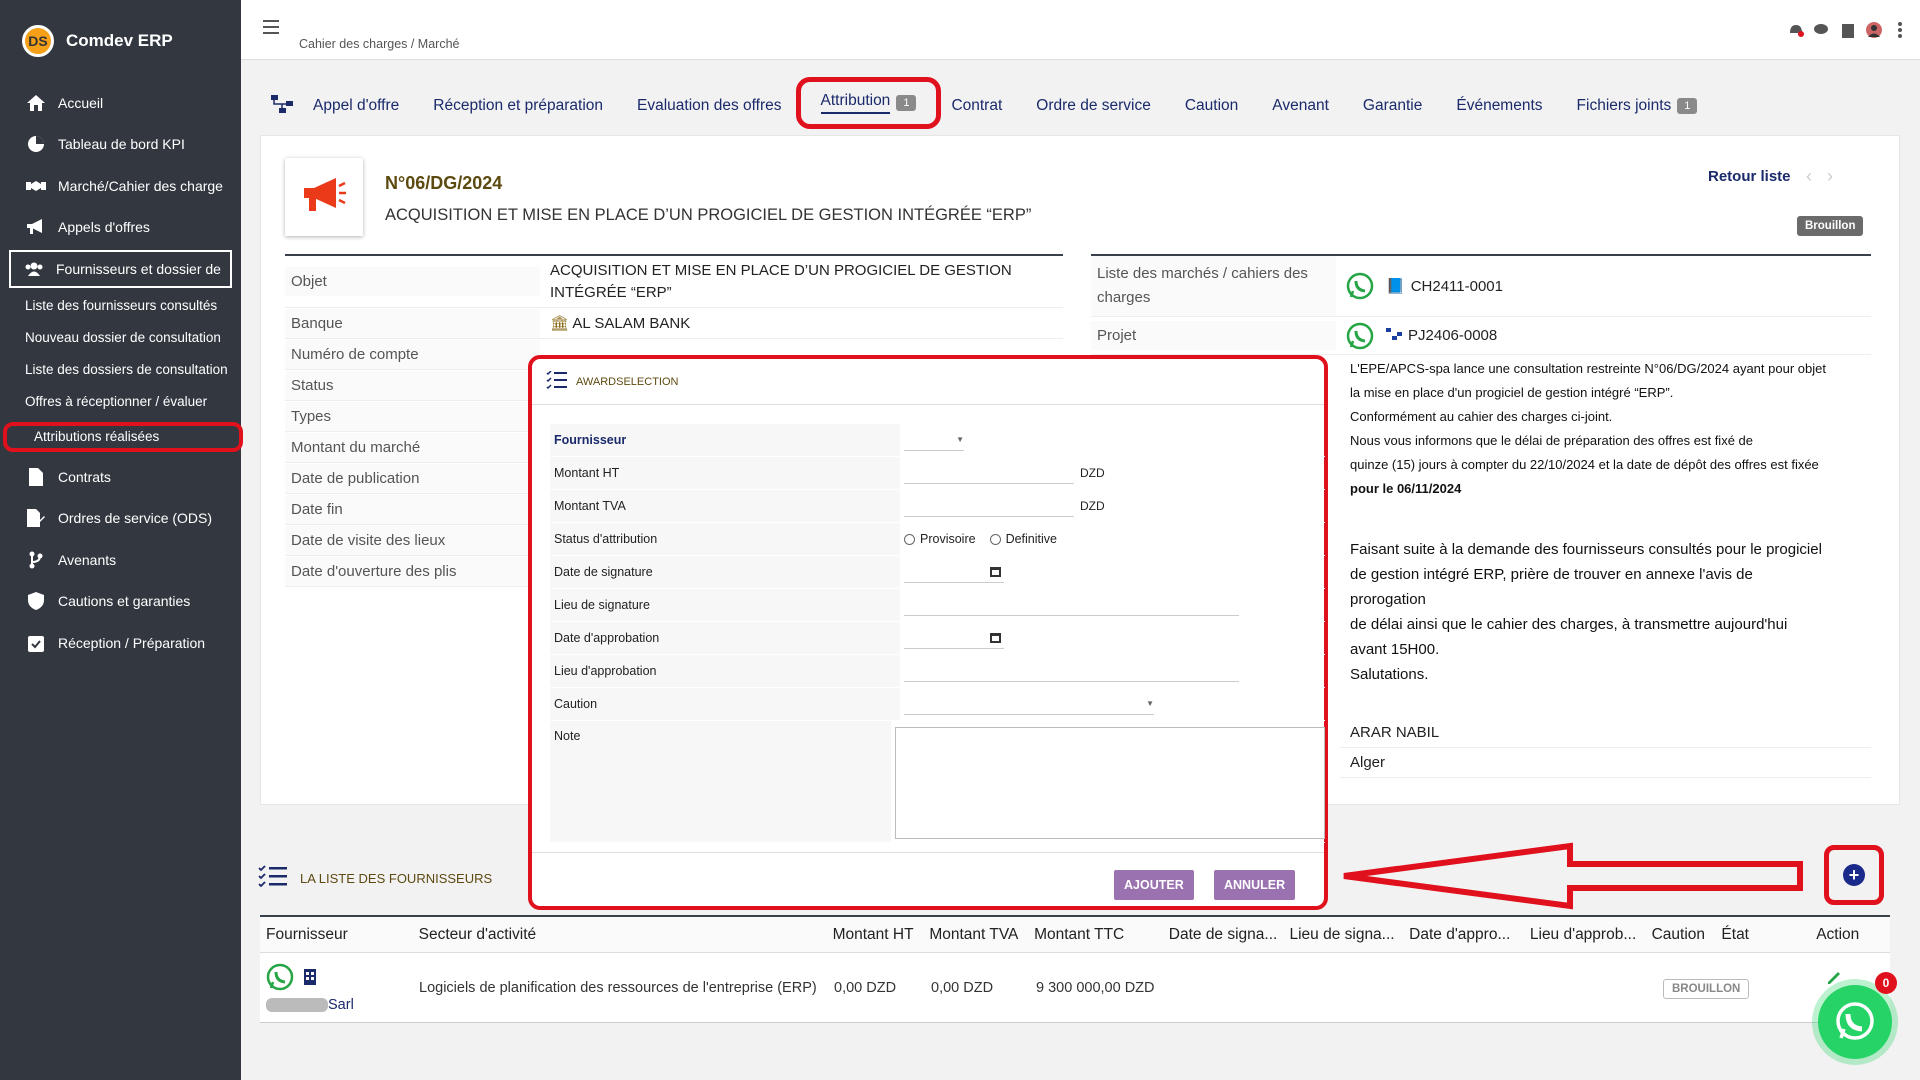  I want to click on tab-reception-preparation: Réception et préparation, so click(518, 106).